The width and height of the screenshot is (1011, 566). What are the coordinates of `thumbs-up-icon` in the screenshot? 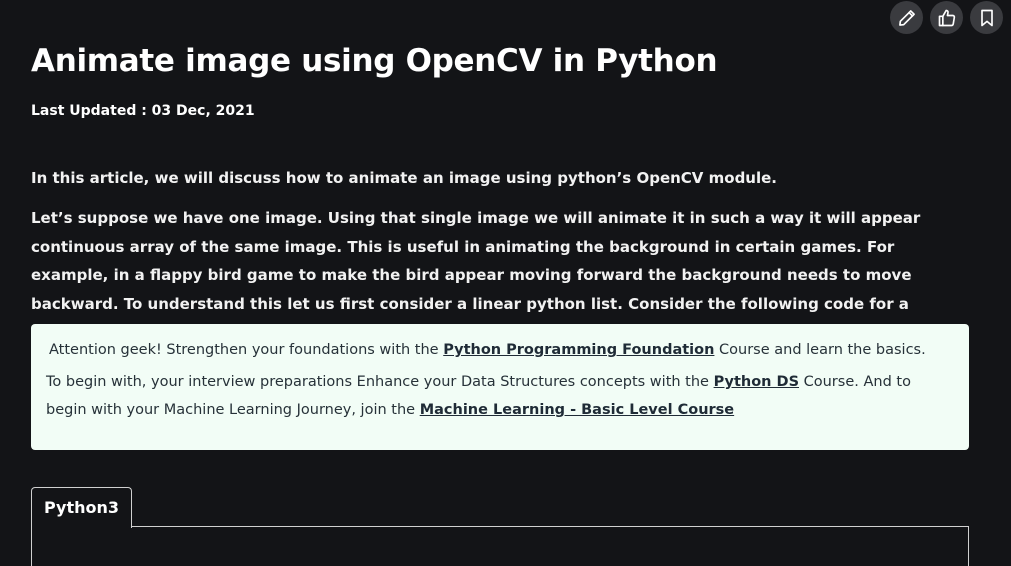 It's located at (946, 17).